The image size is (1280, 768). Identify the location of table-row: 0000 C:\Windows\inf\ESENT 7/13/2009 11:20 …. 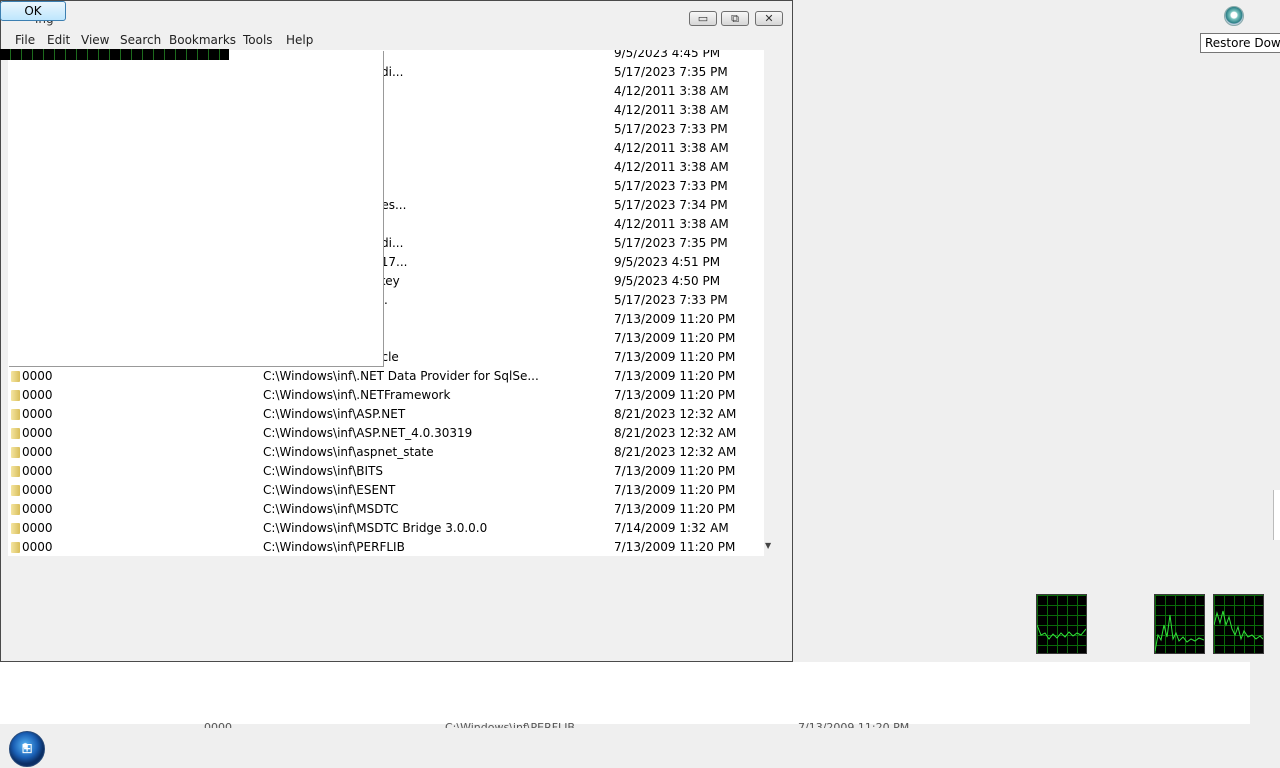
(386, 490).